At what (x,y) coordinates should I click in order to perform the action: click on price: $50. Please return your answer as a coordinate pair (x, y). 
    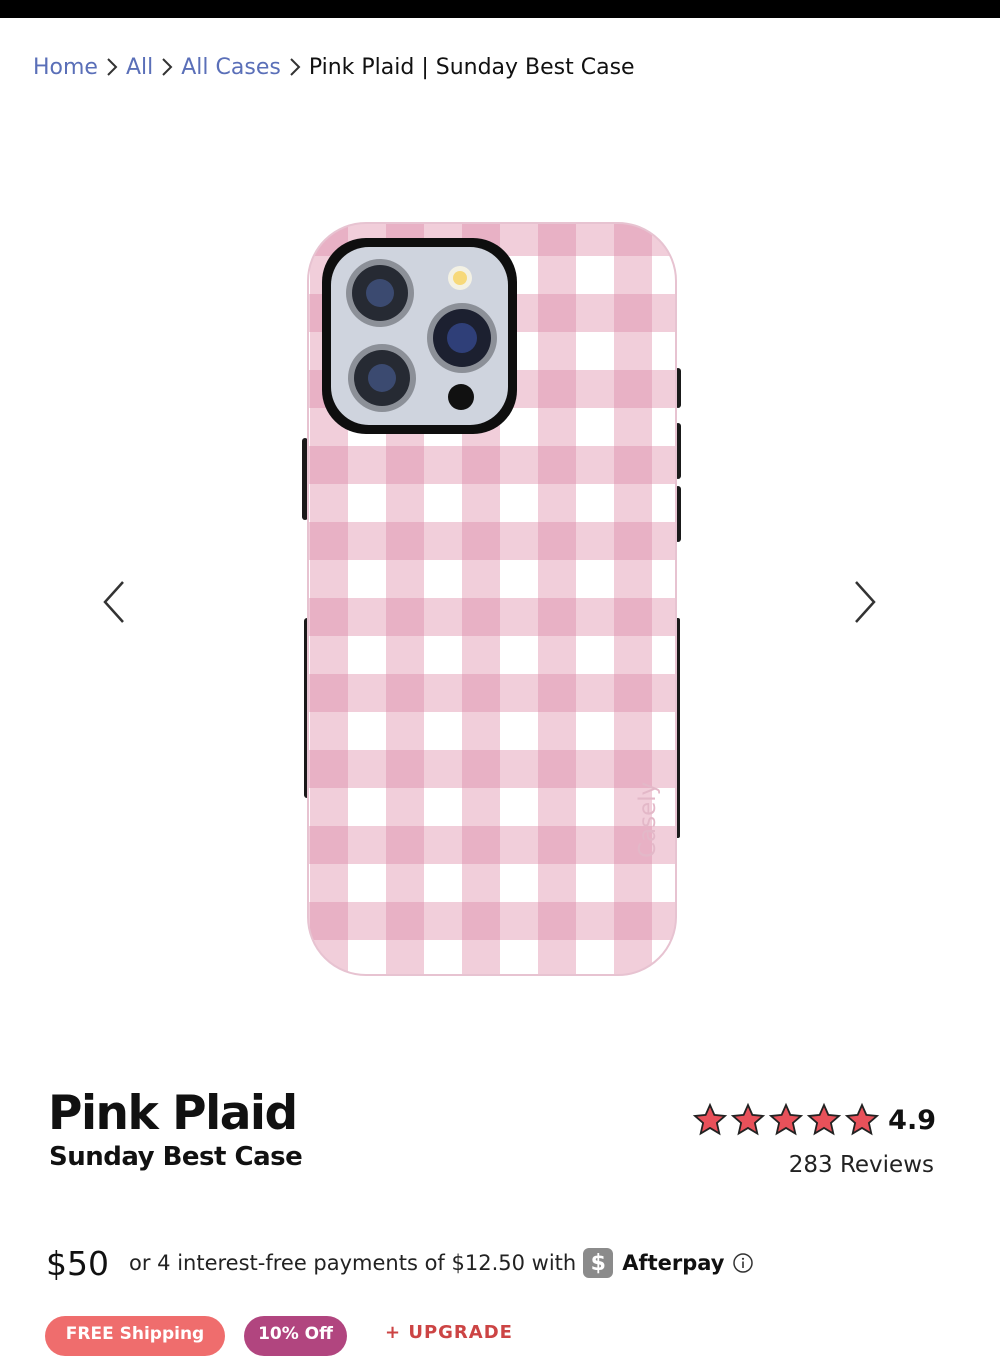
    Looking at the image, I should click on (77, 1263).